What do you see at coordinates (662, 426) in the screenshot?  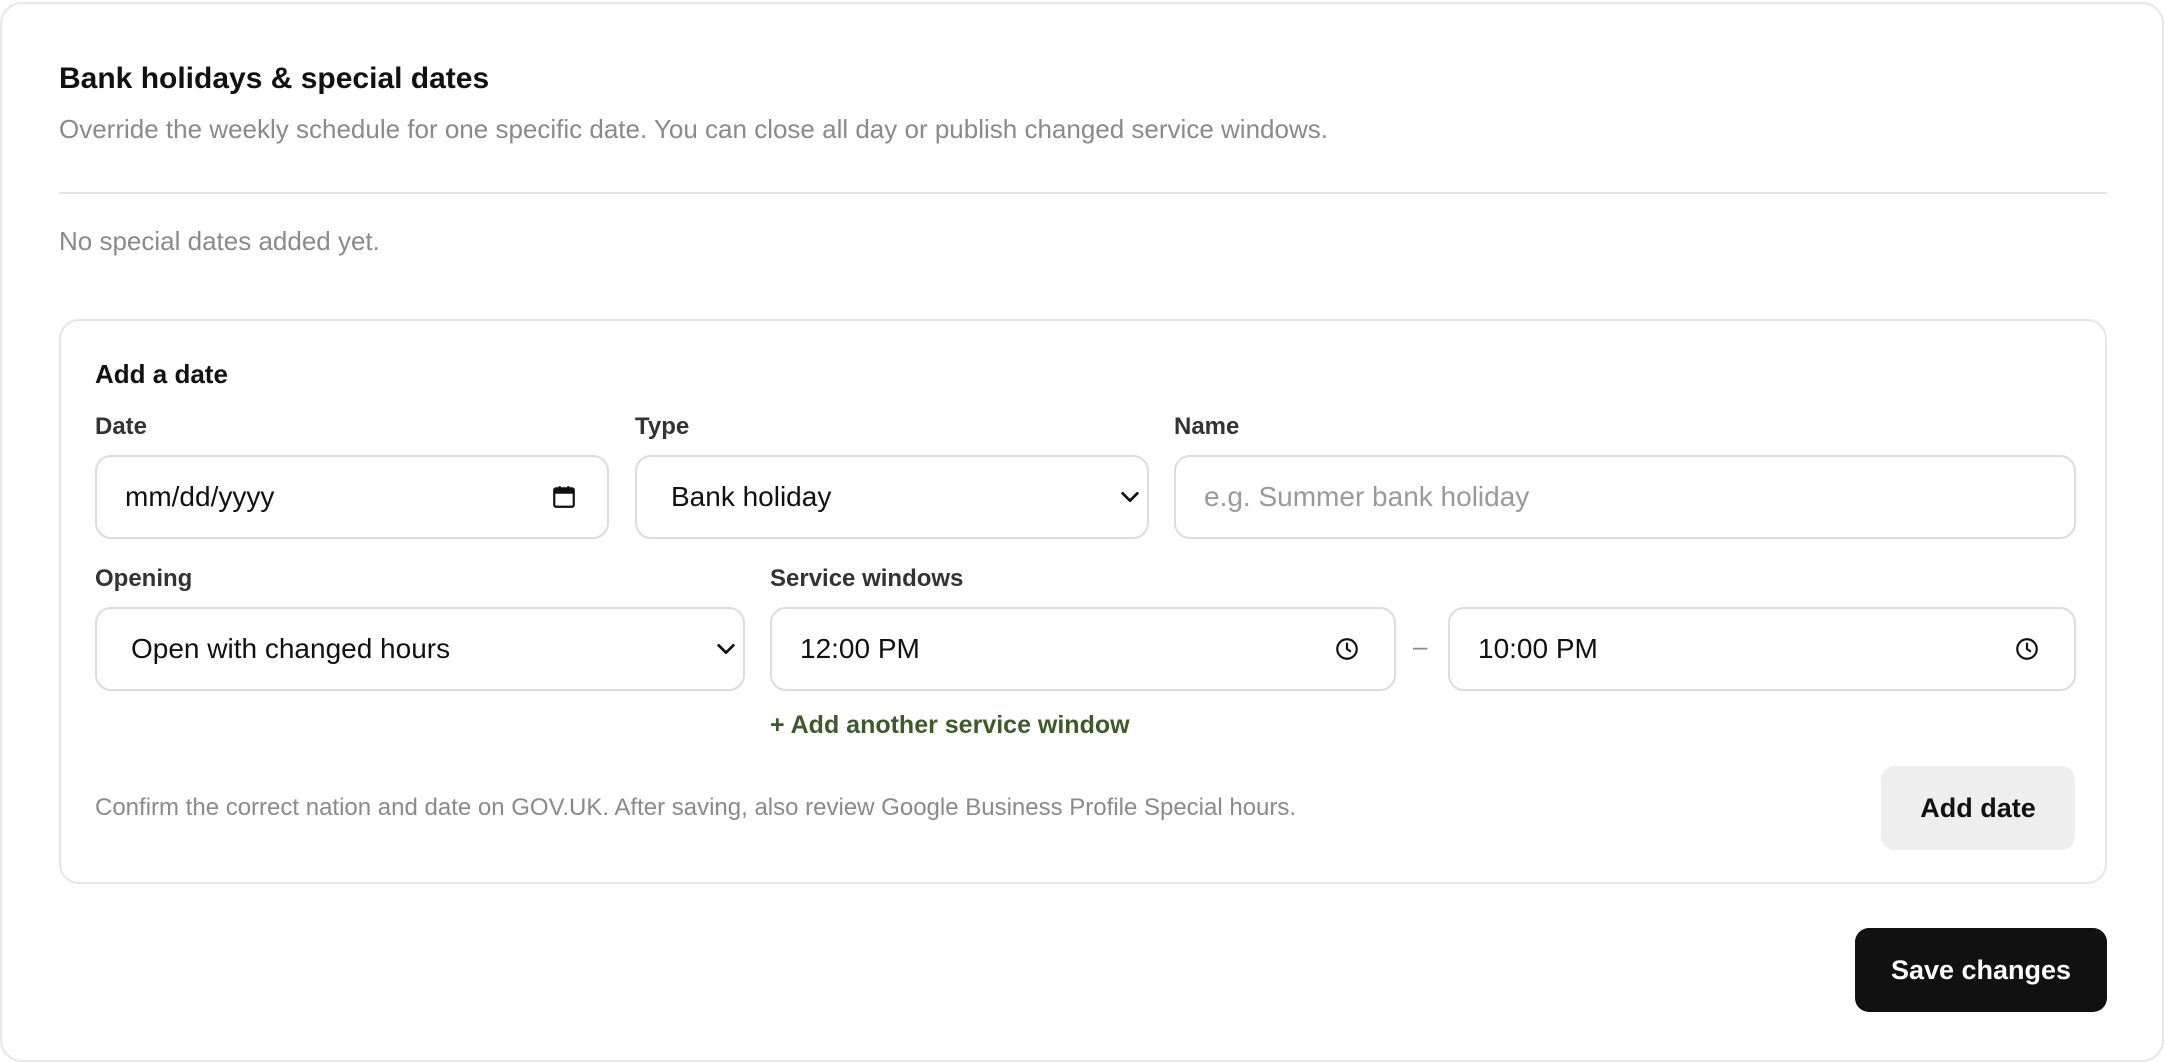 I see `type-label: Type` at bounding box center [662, 426].